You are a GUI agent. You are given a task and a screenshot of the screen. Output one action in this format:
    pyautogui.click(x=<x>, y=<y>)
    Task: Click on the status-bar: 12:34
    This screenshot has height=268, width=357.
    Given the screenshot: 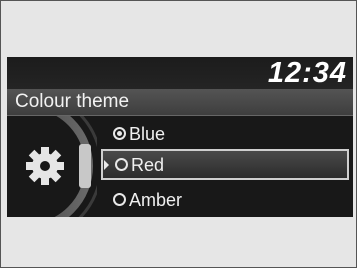 What is the action you would take?
    pyautogui.click(x=180, y=73)
    